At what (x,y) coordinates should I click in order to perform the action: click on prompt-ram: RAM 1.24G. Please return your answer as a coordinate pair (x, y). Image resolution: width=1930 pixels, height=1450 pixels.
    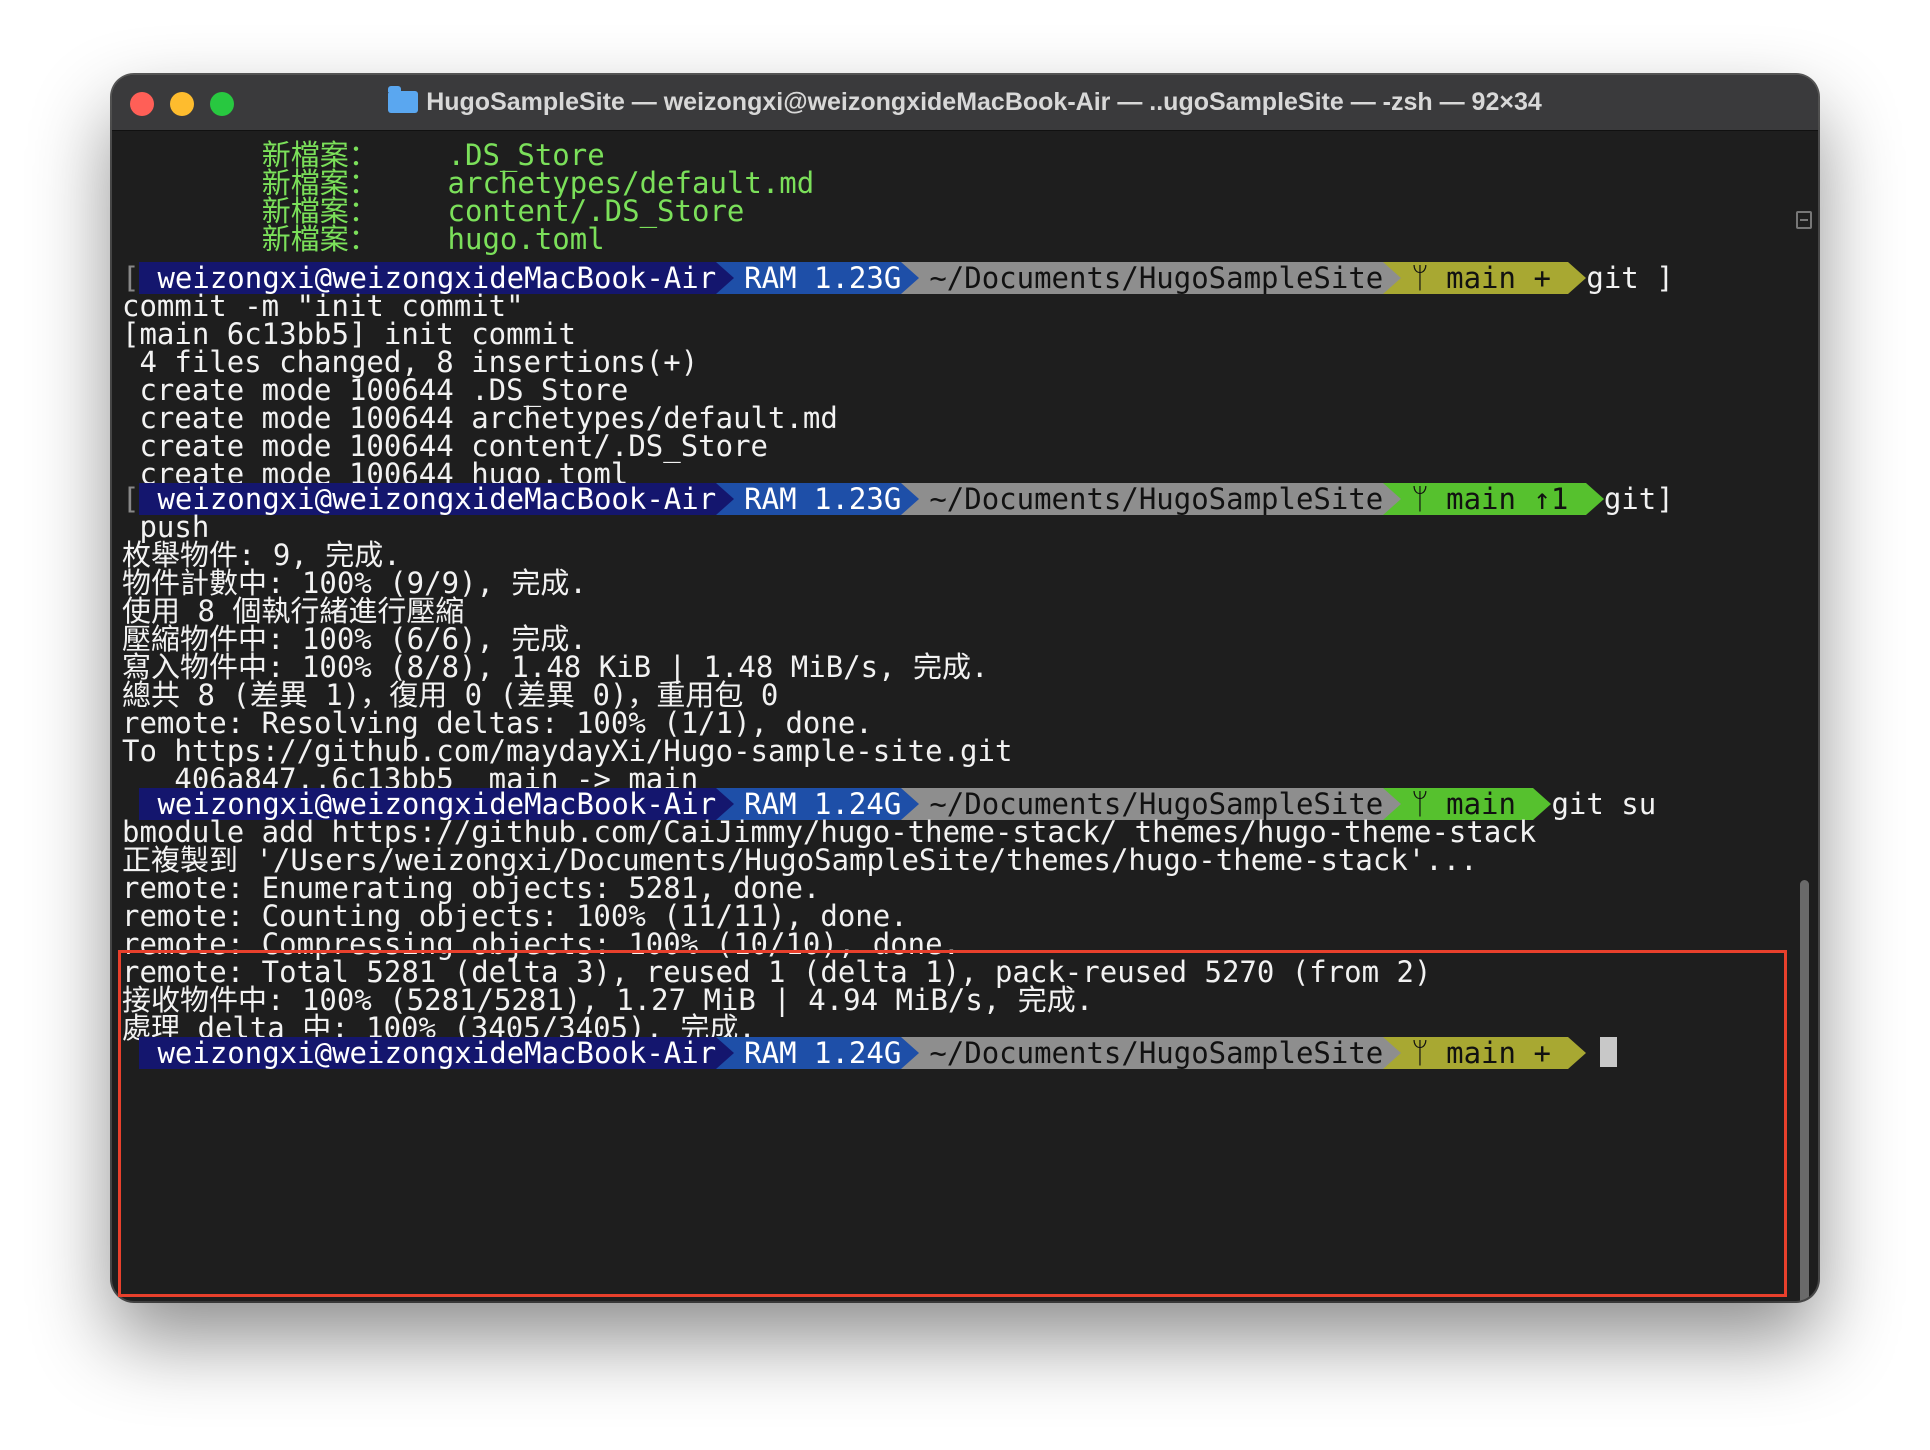
    Looking at the image, I should click on (818, 1053).